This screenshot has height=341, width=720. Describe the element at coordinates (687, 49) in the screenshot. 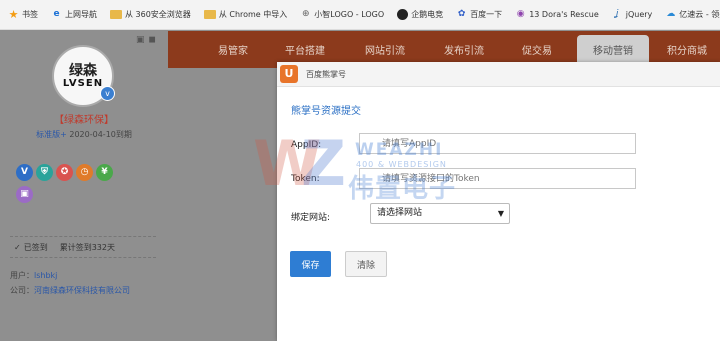

I see `nav-item-points-mall: 积分商城` at that location.